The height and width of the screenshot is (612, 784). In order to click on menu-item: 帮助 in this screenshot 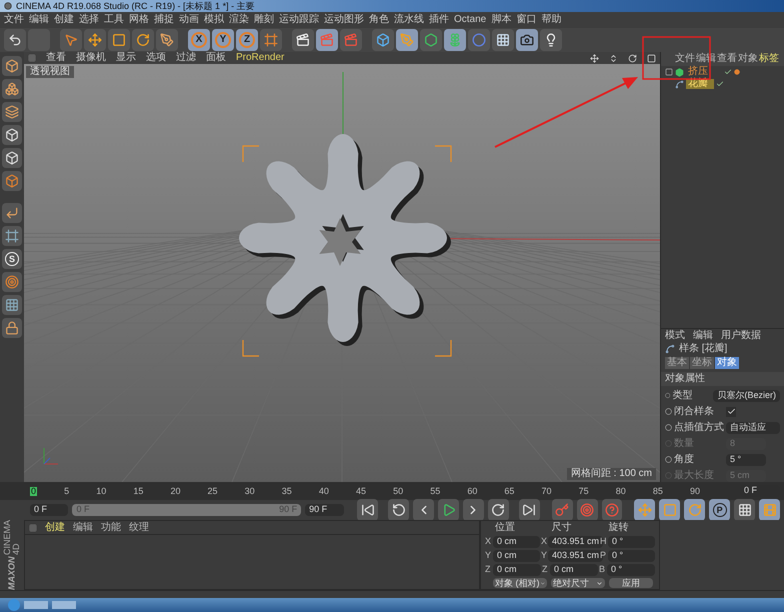, I will do `click(551, 20)`.